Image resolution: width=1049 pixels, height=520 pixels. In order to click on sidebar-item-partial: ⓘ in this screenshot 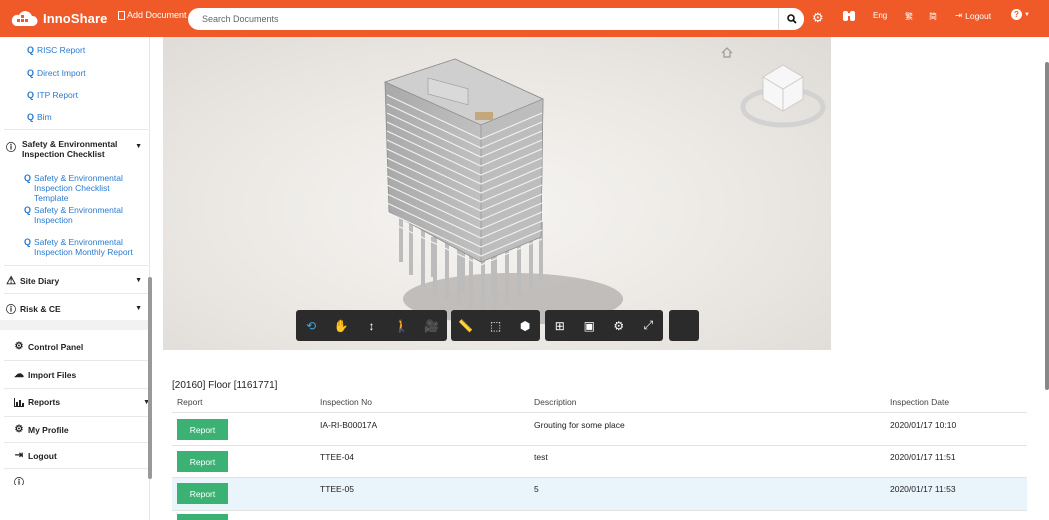, I will do `click(84, 481)`.